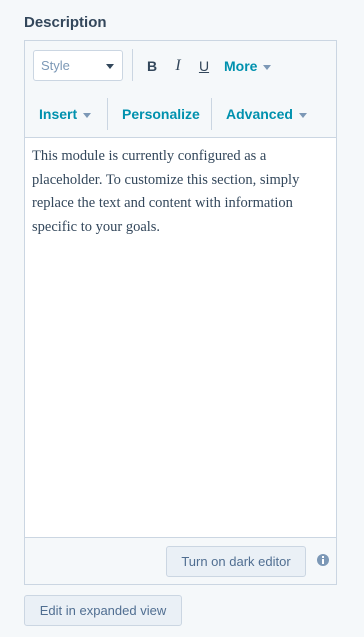  I want to click on insert-menu-label: Insert, so click(58, 114).